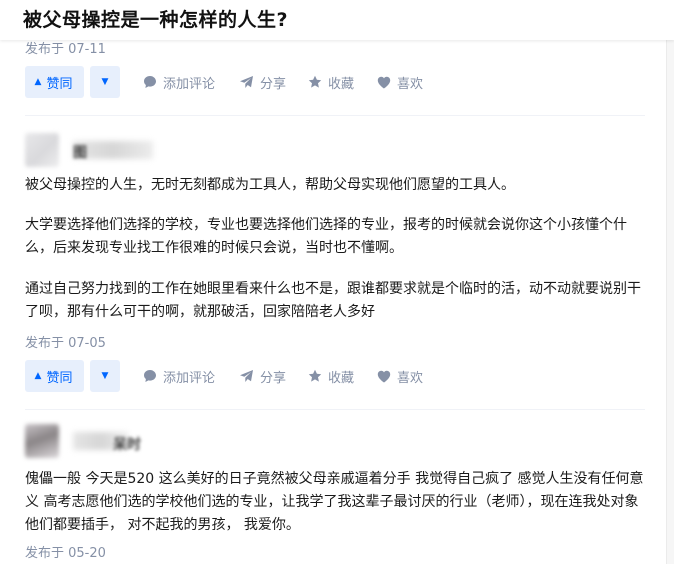 Image resolution: width=674 pixels, height=564 pixels. I want to click on question-header: 被父母操控是一种怎样的人生?, so click(337, 20).